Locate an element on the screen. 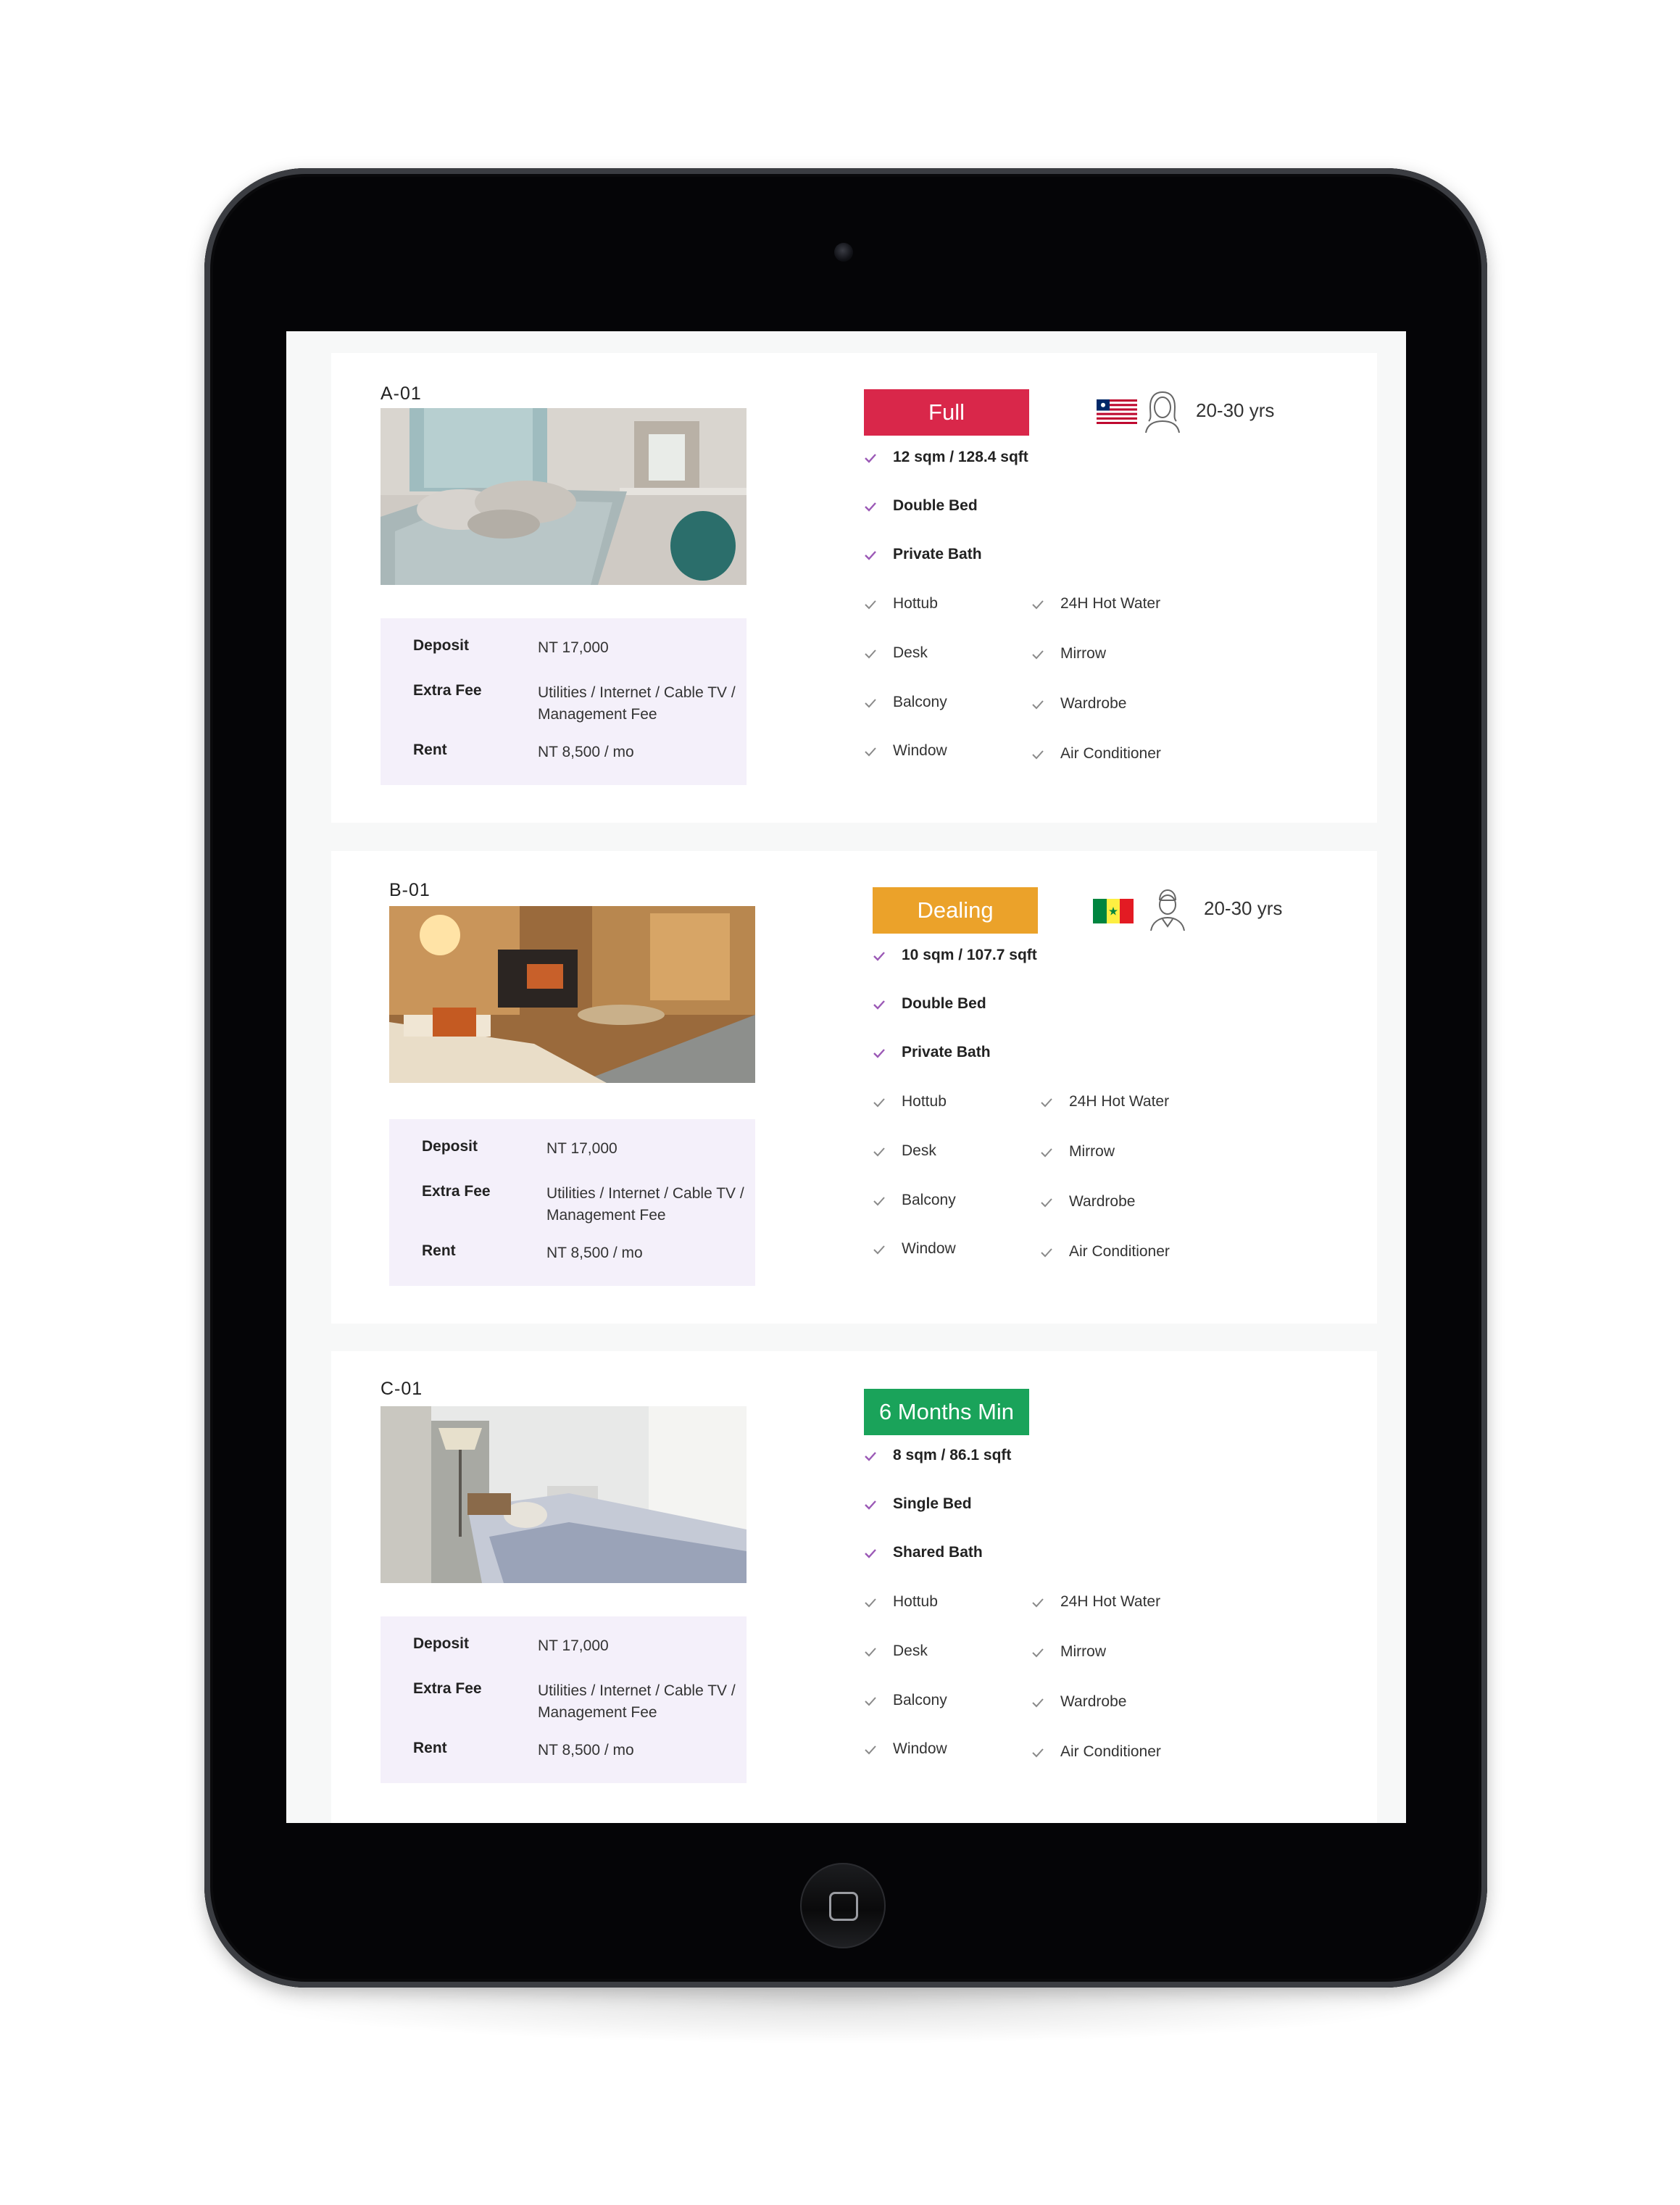 Image resolution: width=1680 pixels, height=2205 pixels. female-icon is located at coordinates (1162, 412).